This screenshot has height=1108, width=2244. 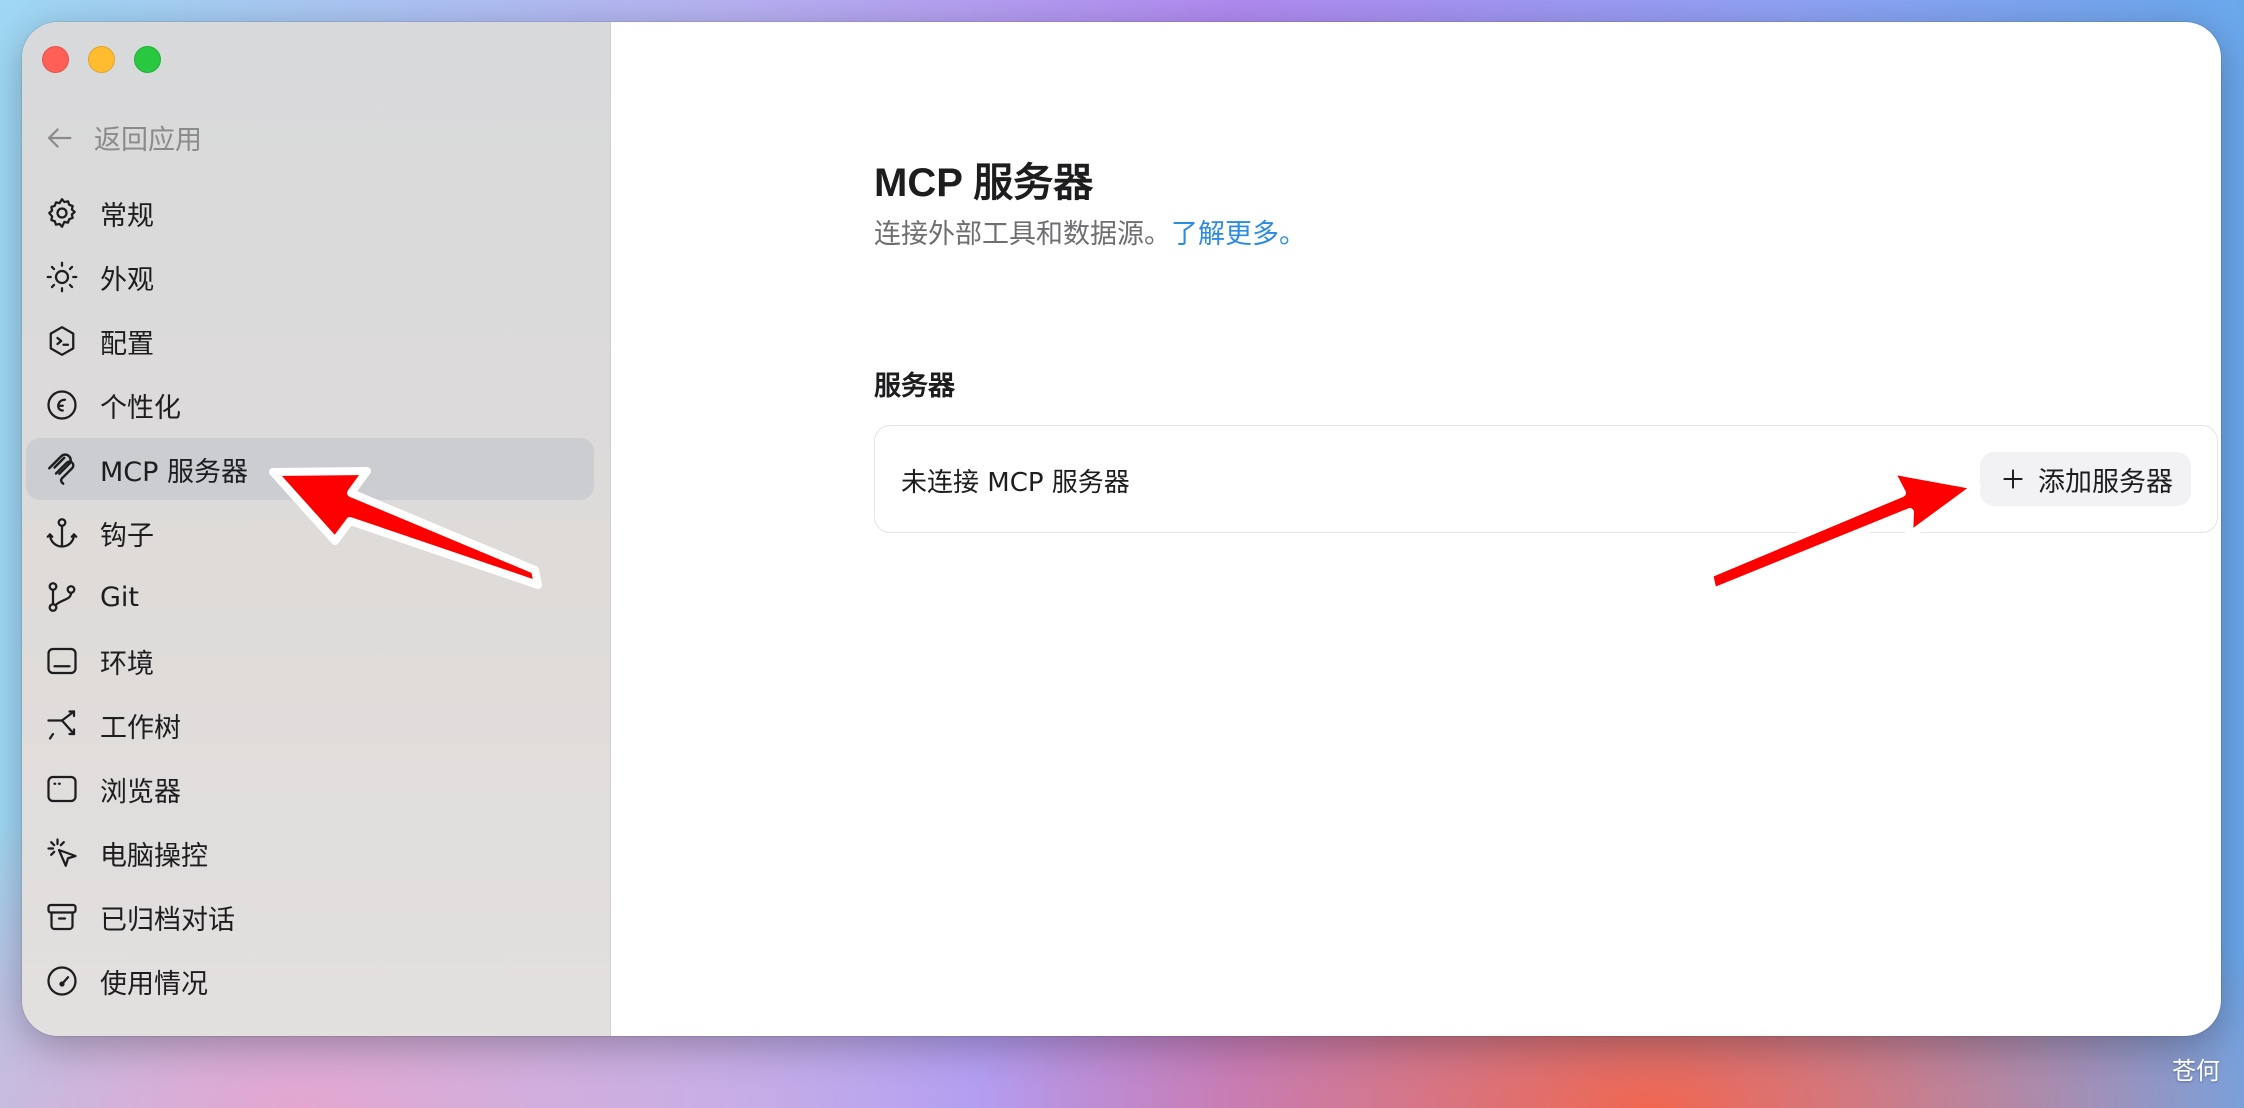 I want to click on page-subtitle: 连接外部工具和数据源。了解更多。, so click(x=1090, y=231).